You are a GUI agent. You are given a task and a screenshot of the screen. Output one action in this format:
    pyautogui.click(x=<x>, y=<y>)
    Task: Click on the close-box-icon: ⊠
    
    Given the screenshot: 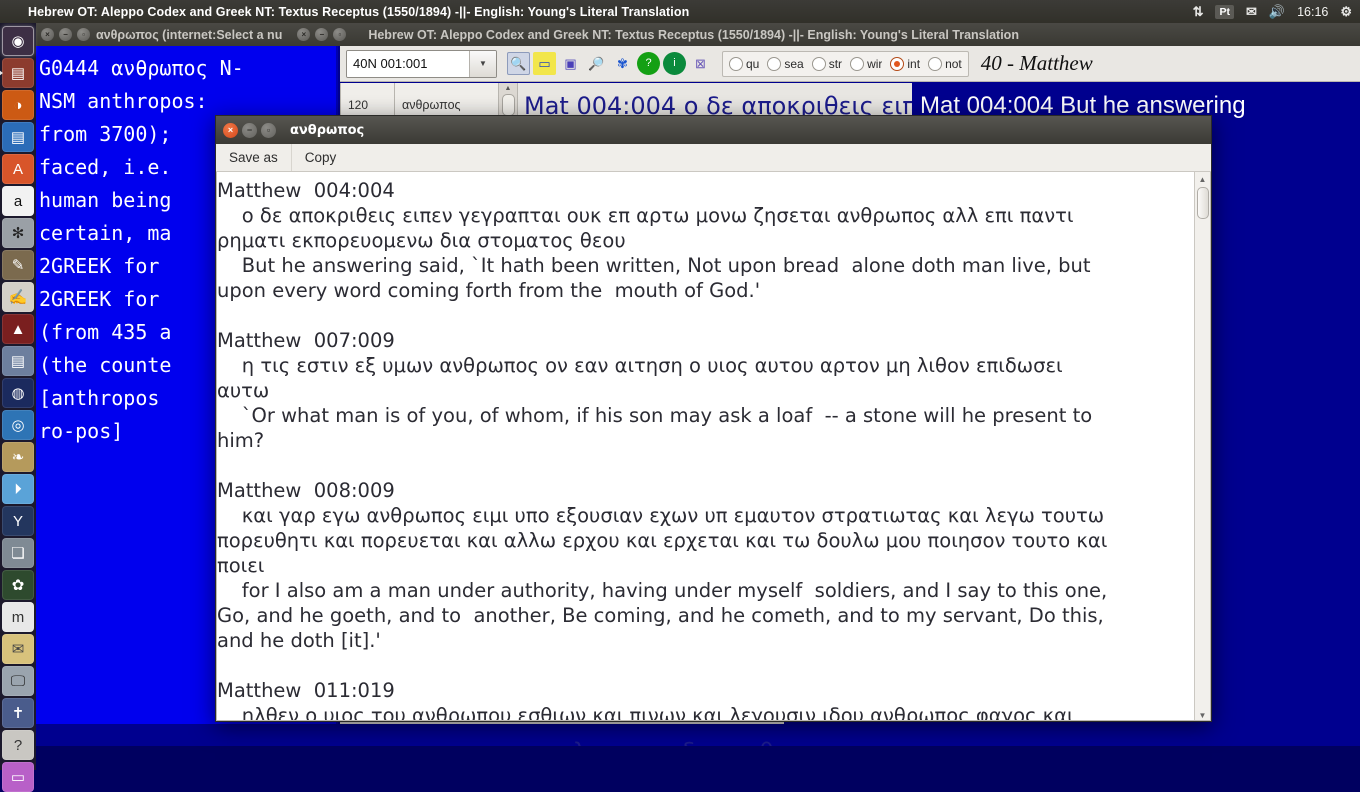 What is the action you would take?
    pyautogui.click(x=700, y=63)
    